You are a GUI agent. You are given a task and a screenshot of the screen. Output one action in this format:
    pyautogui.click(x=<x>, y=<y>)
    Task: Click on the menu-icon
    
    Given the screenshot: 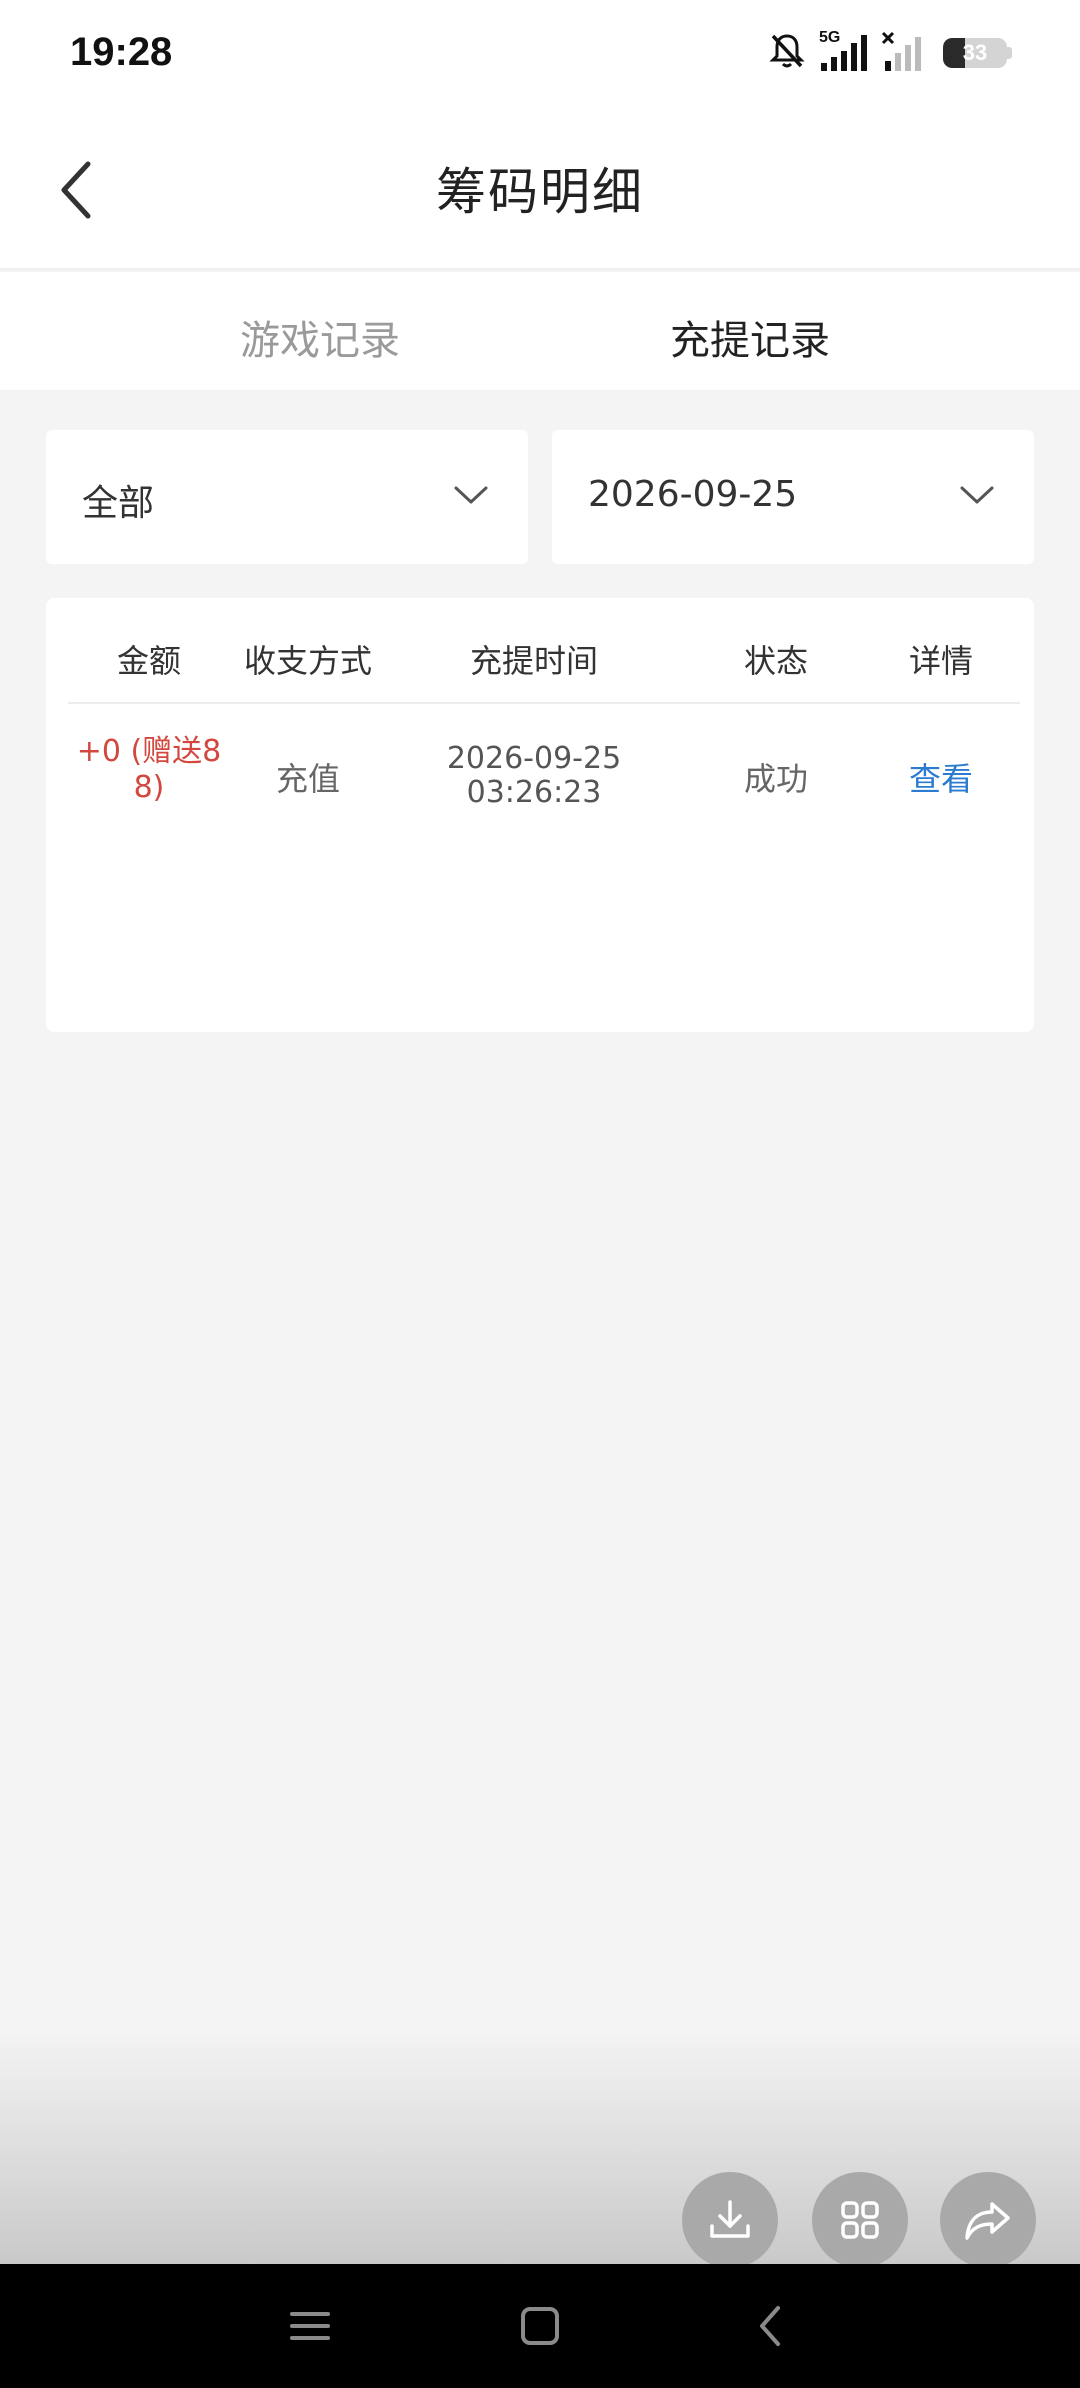 What is the action you would take?
    pyautogui.click(x=310, y=2326)
    